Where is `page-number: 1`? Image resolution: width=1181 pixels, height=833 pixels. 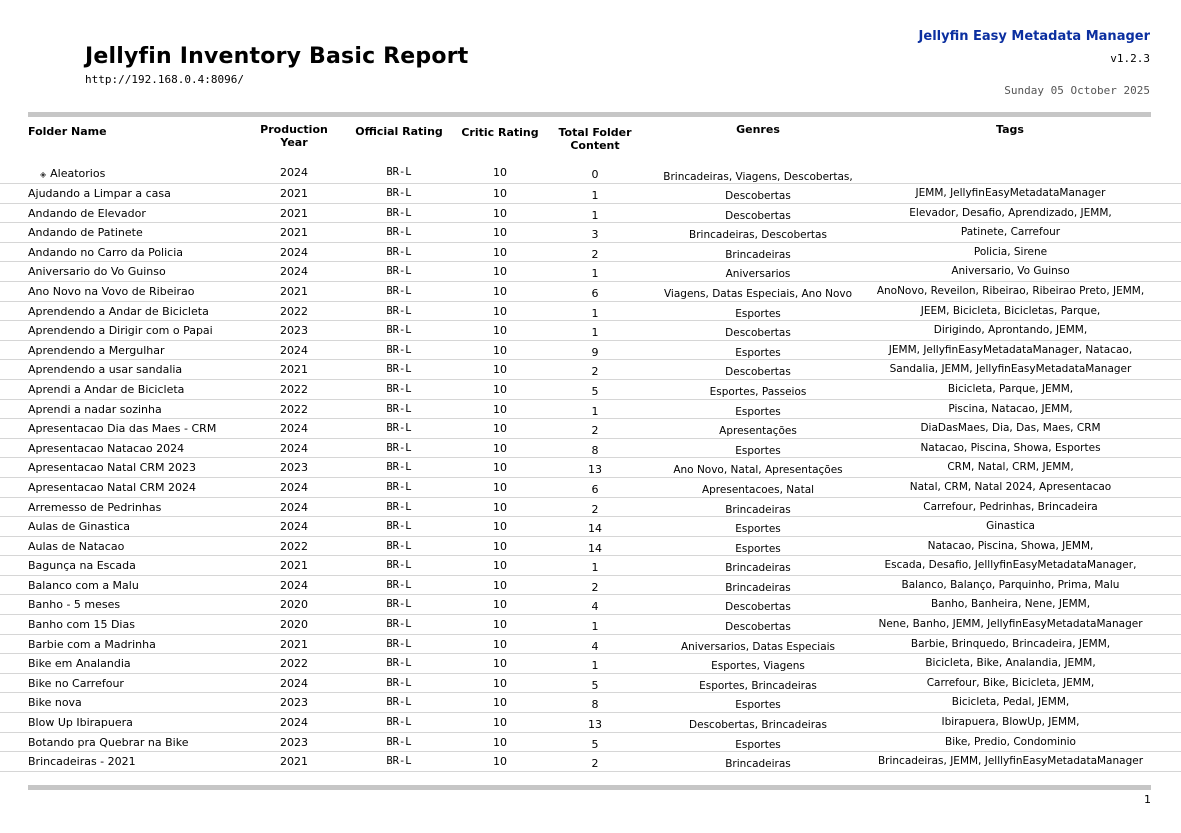
page-number: 1 is located at coordinates (1147, 799).